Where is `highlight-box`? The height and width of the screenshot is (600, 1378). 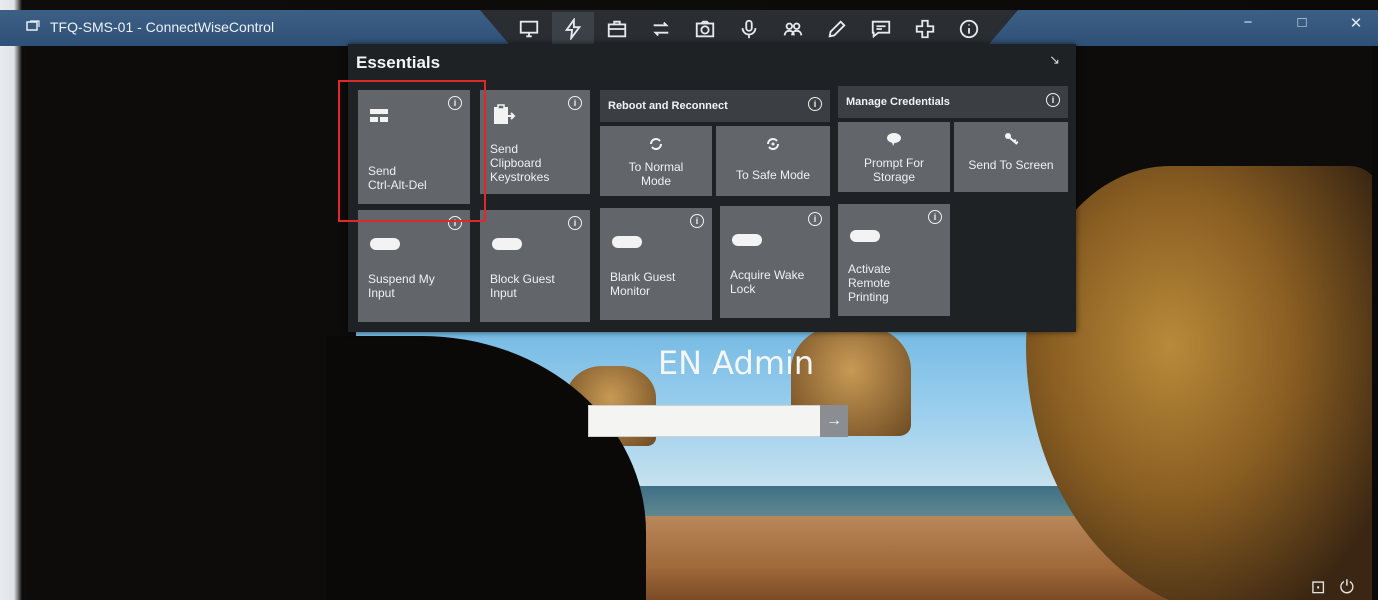 highlight-box is located at coordinates (412, 151).